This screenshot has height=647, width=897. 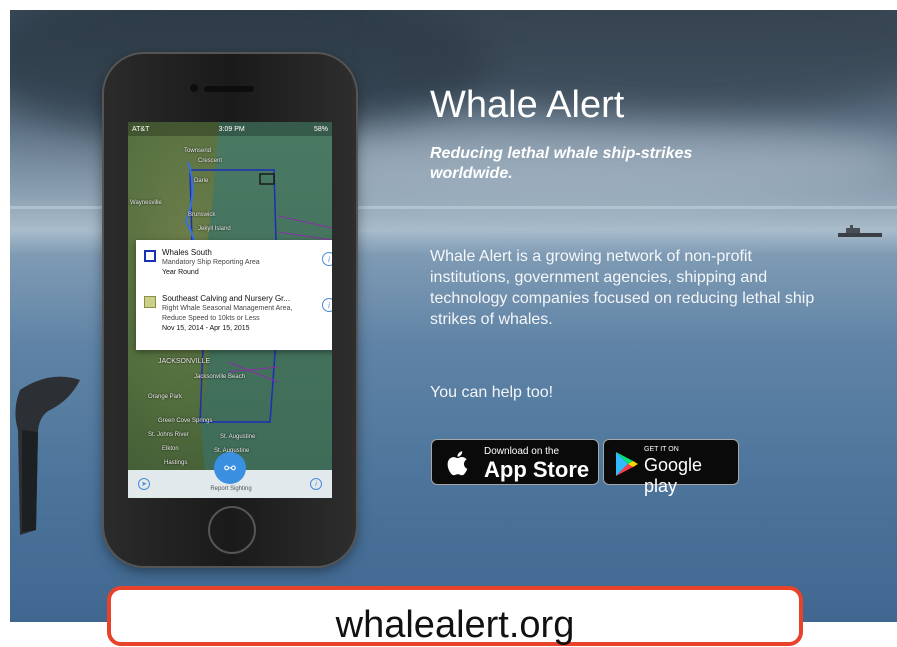 I want to click on location-arrow-icon: ➤, so click(x=144, y=484).